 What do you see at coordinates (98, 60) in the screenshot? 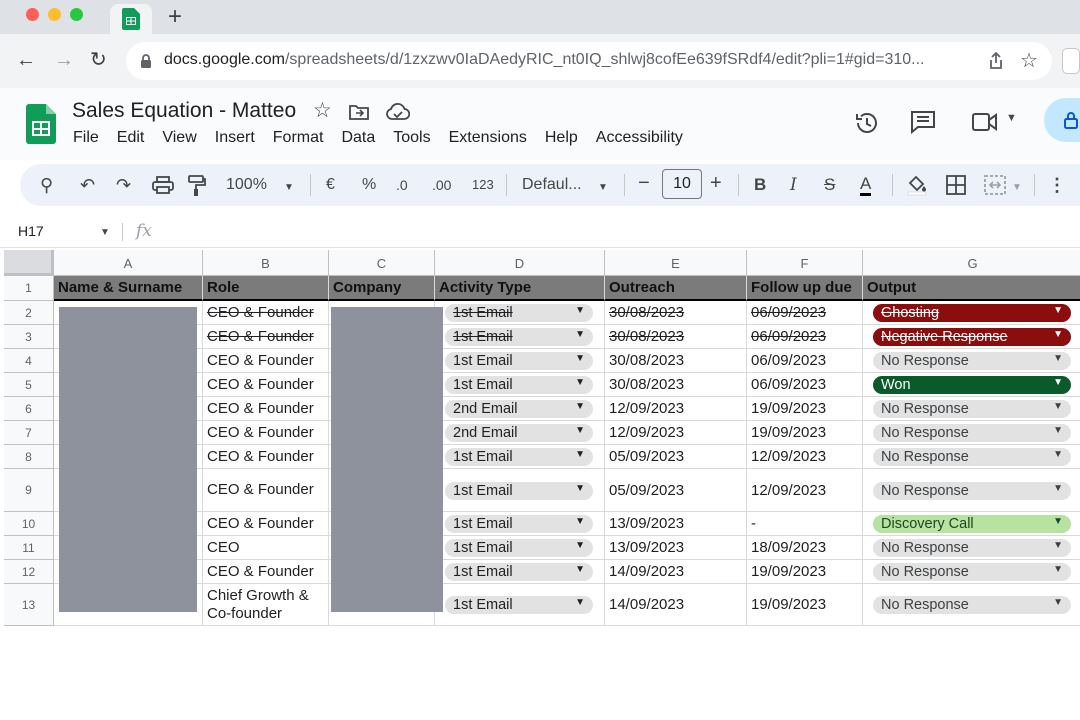
I see `reload-icon: ↻` at bounding box center [98, 60].